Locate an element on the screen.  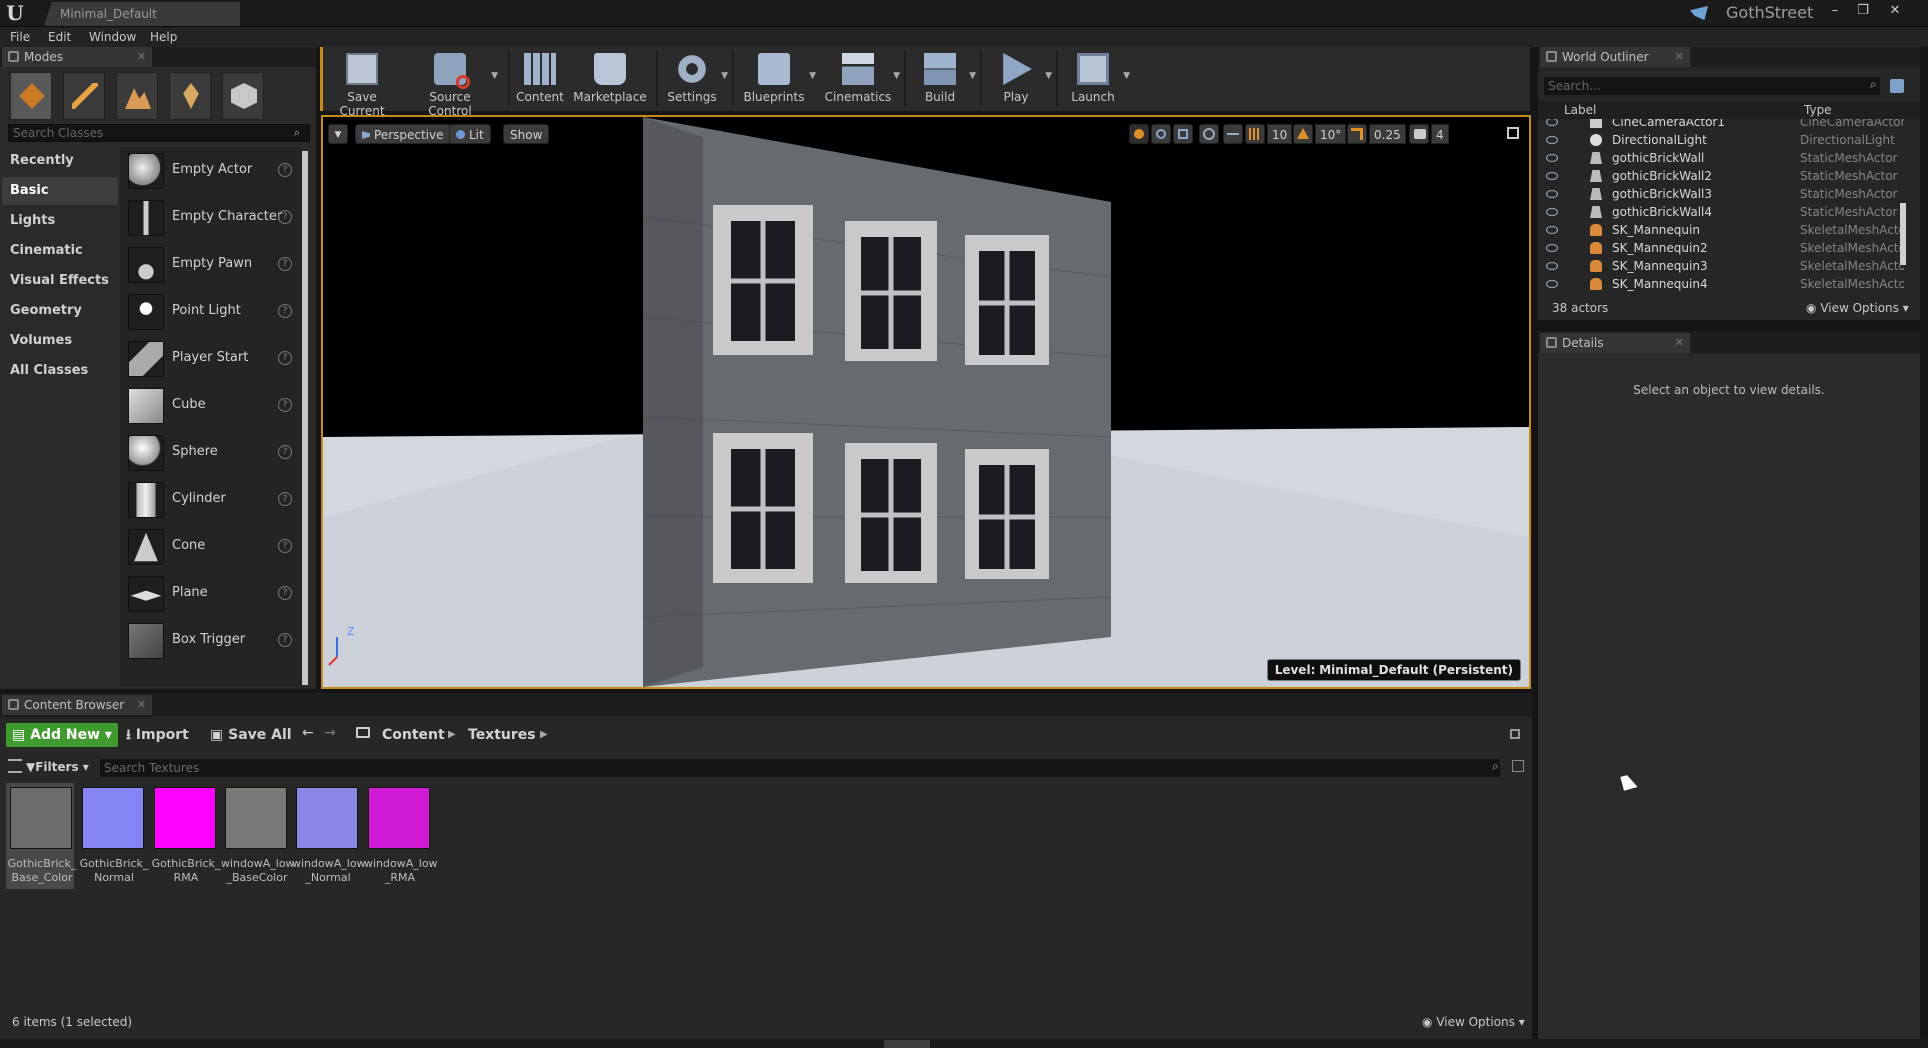
asset-tile: windowA_low _Normal is located at coordinates (329, 836).